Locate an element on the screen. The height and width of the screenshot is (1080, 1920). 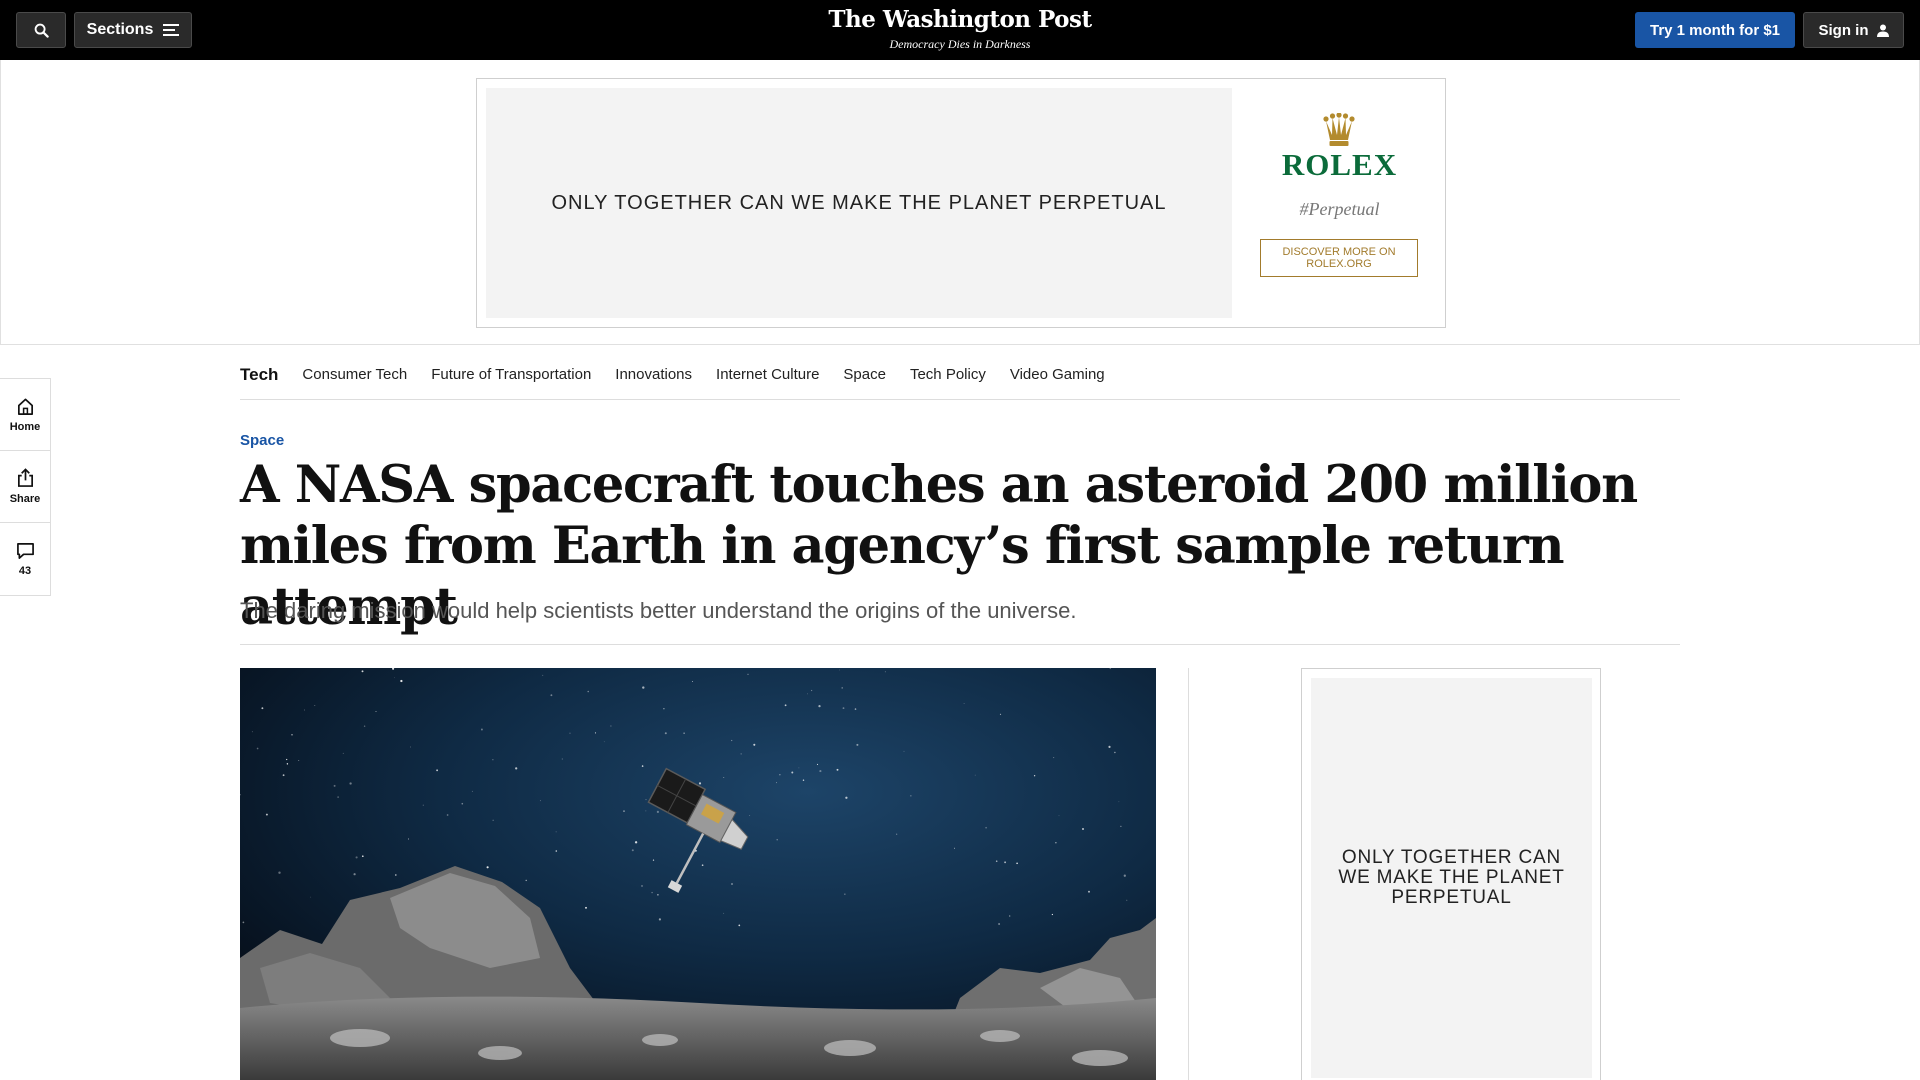
subscribe-button: Try 1 month for $1 is located at coordinates (1715, 30).